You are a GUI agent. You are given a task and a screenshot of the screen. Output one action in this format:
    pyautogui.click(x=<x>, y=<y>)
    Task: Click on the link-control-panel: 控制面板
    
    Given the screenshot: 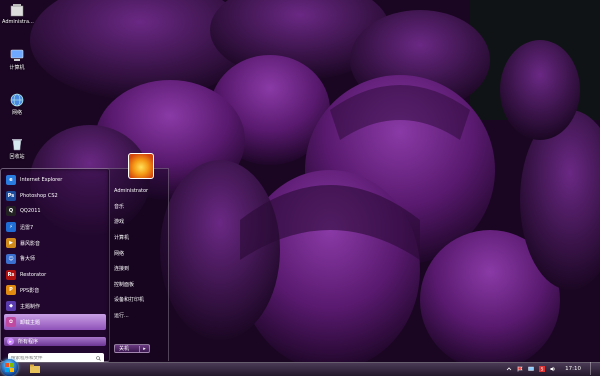 What is the action you would take?
    pyautogui.click(x=139, y=285)
    